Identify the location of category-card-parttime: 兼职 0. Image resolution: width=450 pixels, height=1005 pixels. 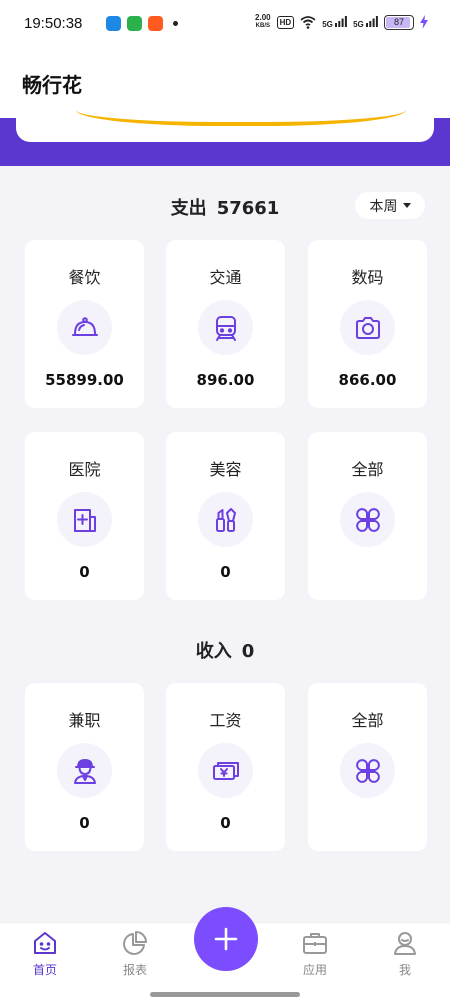
(84, 767).